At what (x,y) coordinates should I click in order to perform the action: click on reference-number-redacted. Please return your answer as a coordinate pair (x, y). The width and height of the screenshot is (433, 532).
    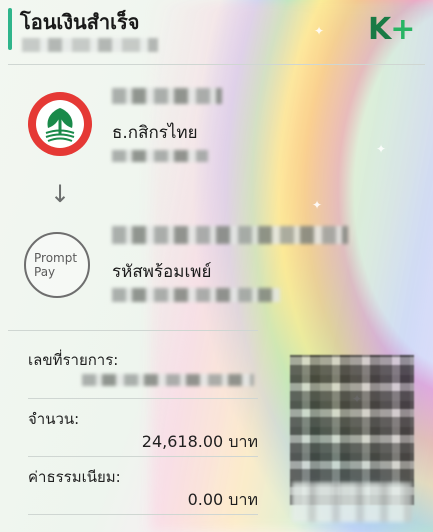
    Looking at the image, I should click on (168, 380).